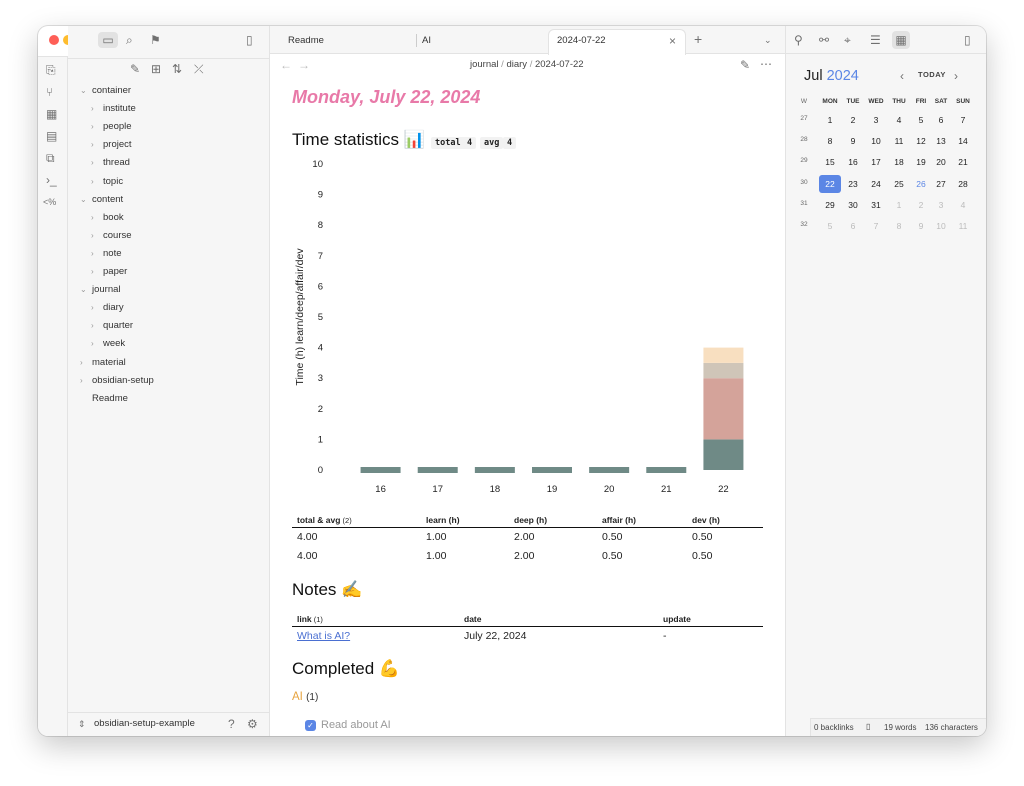 The width and height of the screenshot is (1024, 786). What do you see at coordinates (116, 163) in the screenshot?
I see `folder-item: thread` at bounding box center [116, 163].